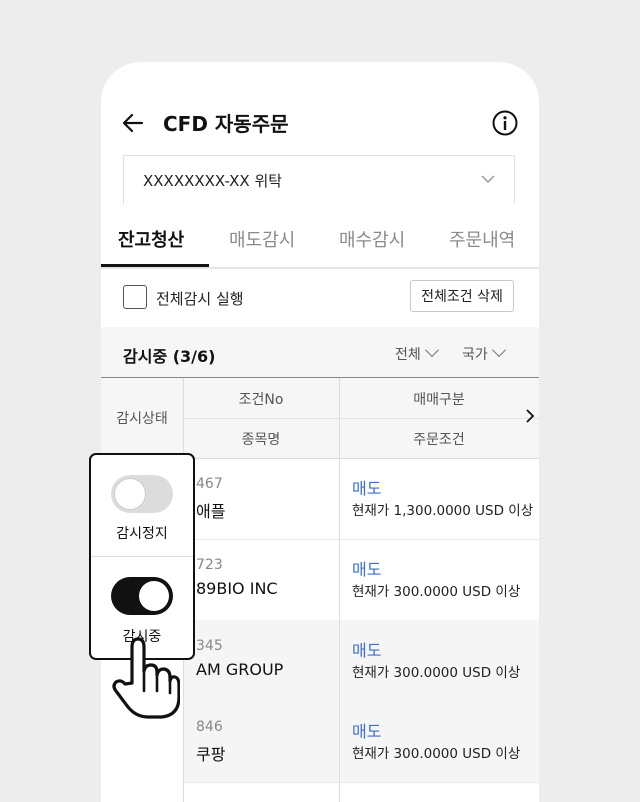 The width and height of the screenshot is (640, 802). Describe the element at coordinates (209, 727) in the screenshot. I see `cond-no: 846` at that location.